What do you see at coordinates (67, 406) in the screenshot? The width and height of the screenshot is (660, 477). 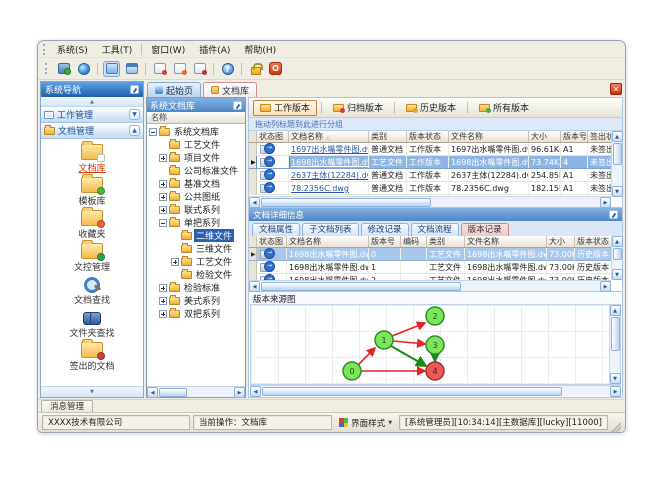 I see `message-management-tab: 消息管理` at bounding box center [67, 406].